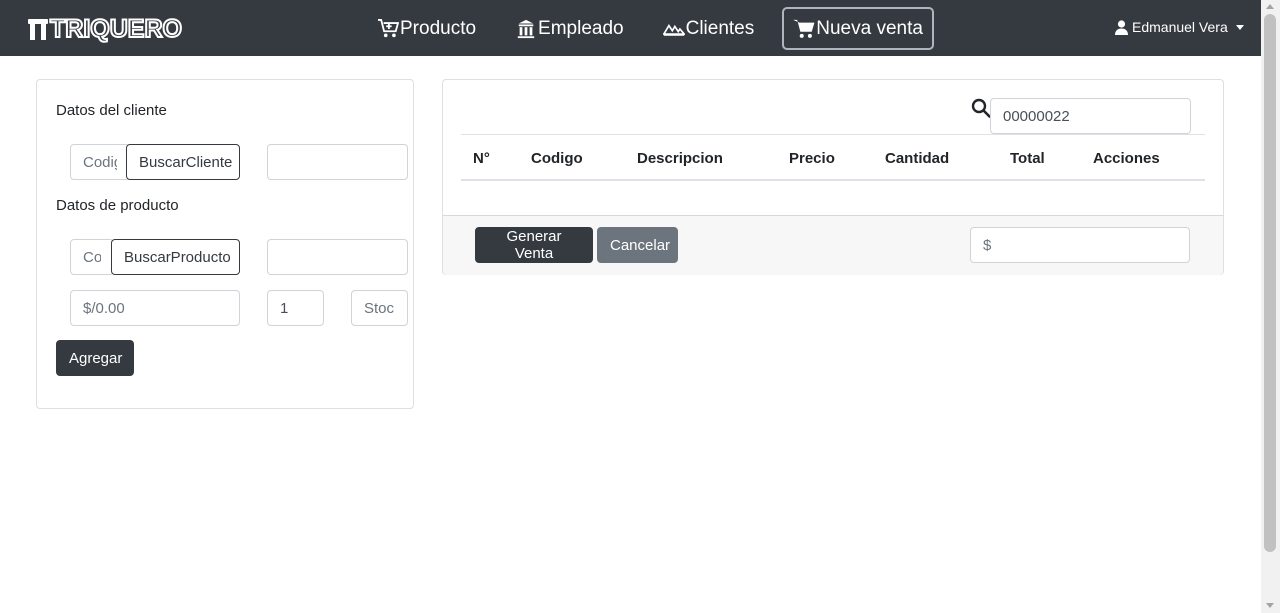  Describe the element at coordinates (1270, 6) in the screenshot. I see `scroll-up-icon` at that location.